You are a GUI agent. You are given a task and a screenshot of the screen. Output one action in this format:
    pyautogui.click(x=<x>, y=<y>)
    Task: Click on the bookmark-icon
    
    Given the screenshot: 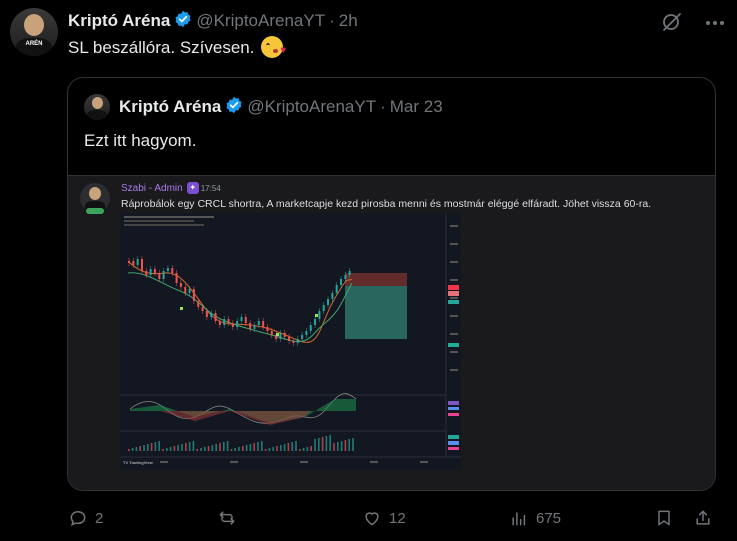 What is the action you would take?
    pyautogui.click(x=664, y=518)
    